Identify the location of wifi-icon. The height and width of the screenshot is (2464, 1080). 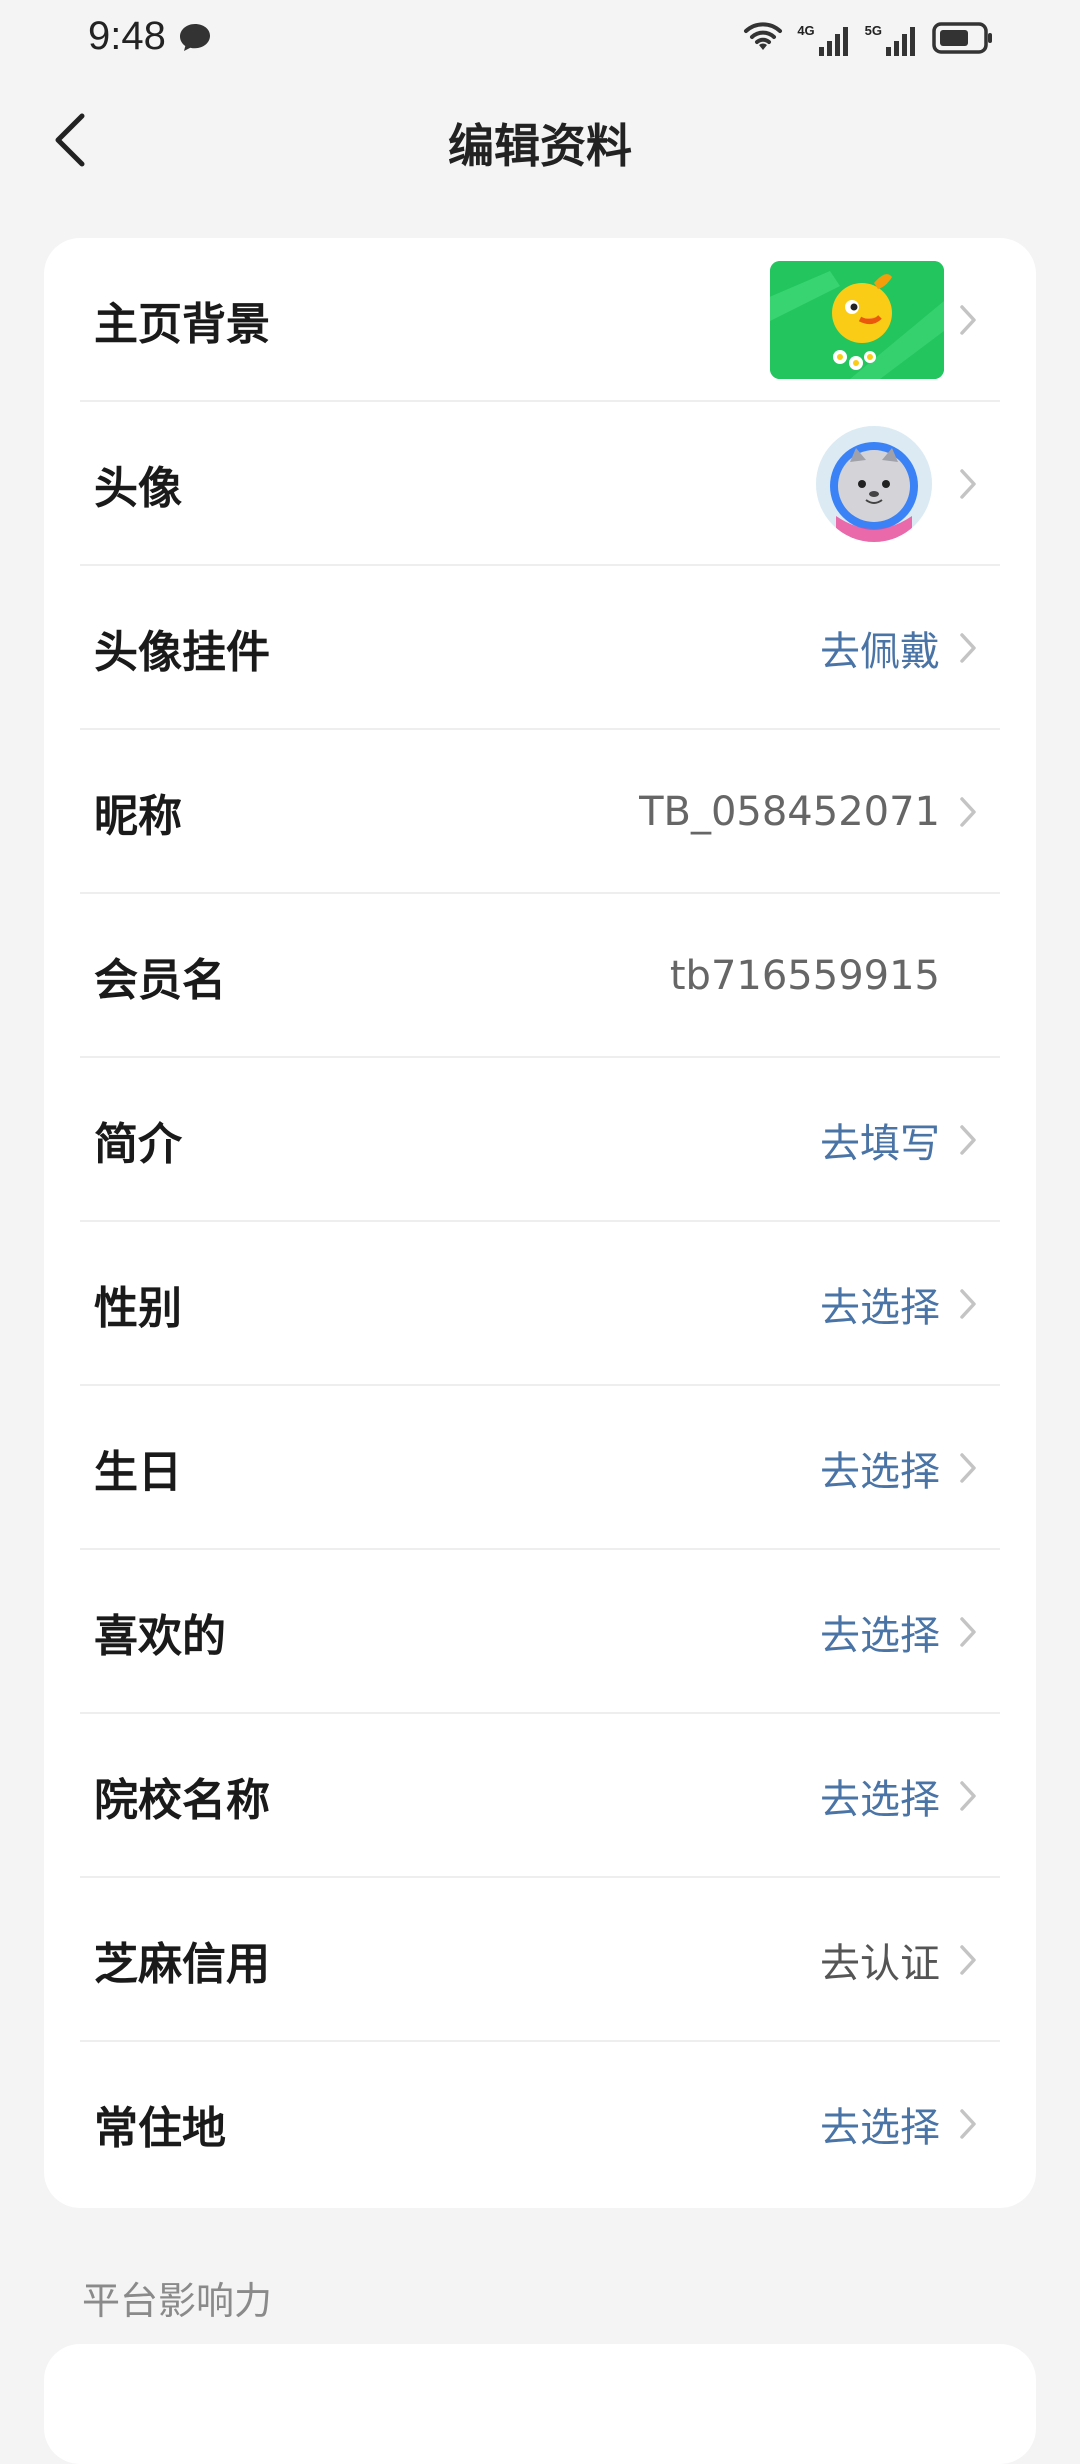
(763, 40).